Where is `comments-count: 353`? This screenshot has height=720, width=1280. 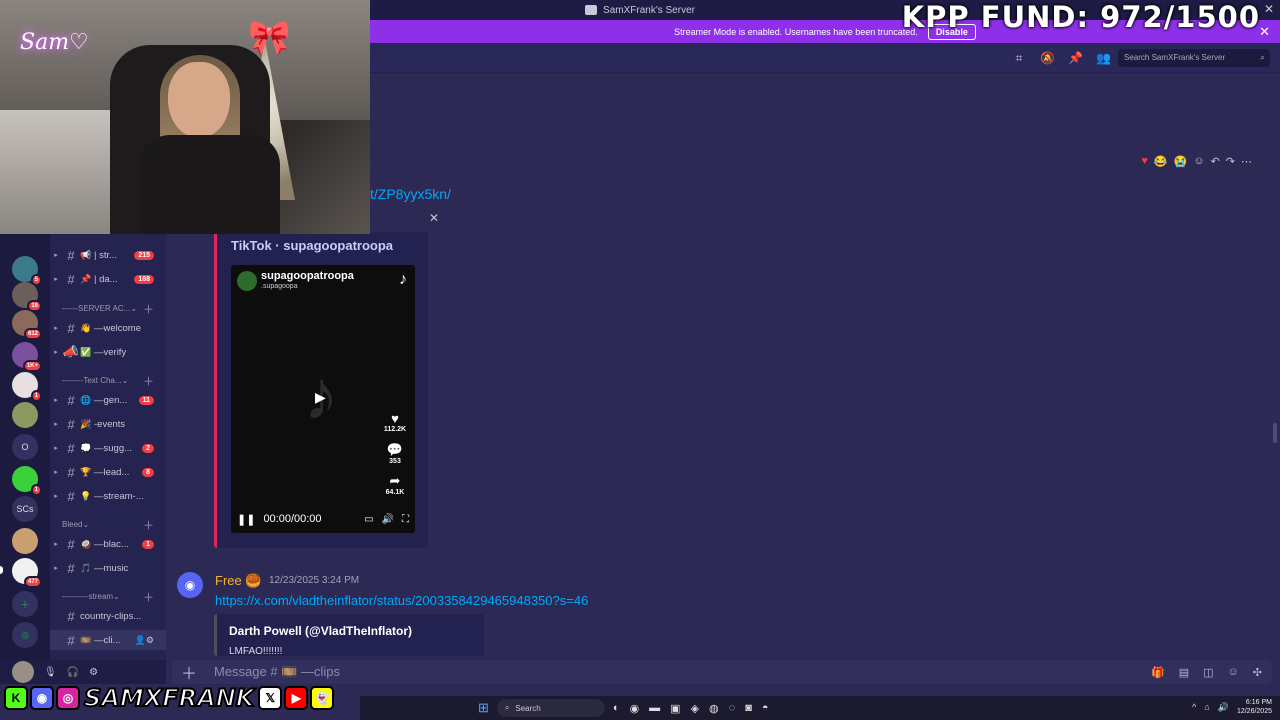 comments-count: 353 is located at coordinates (395, 461).